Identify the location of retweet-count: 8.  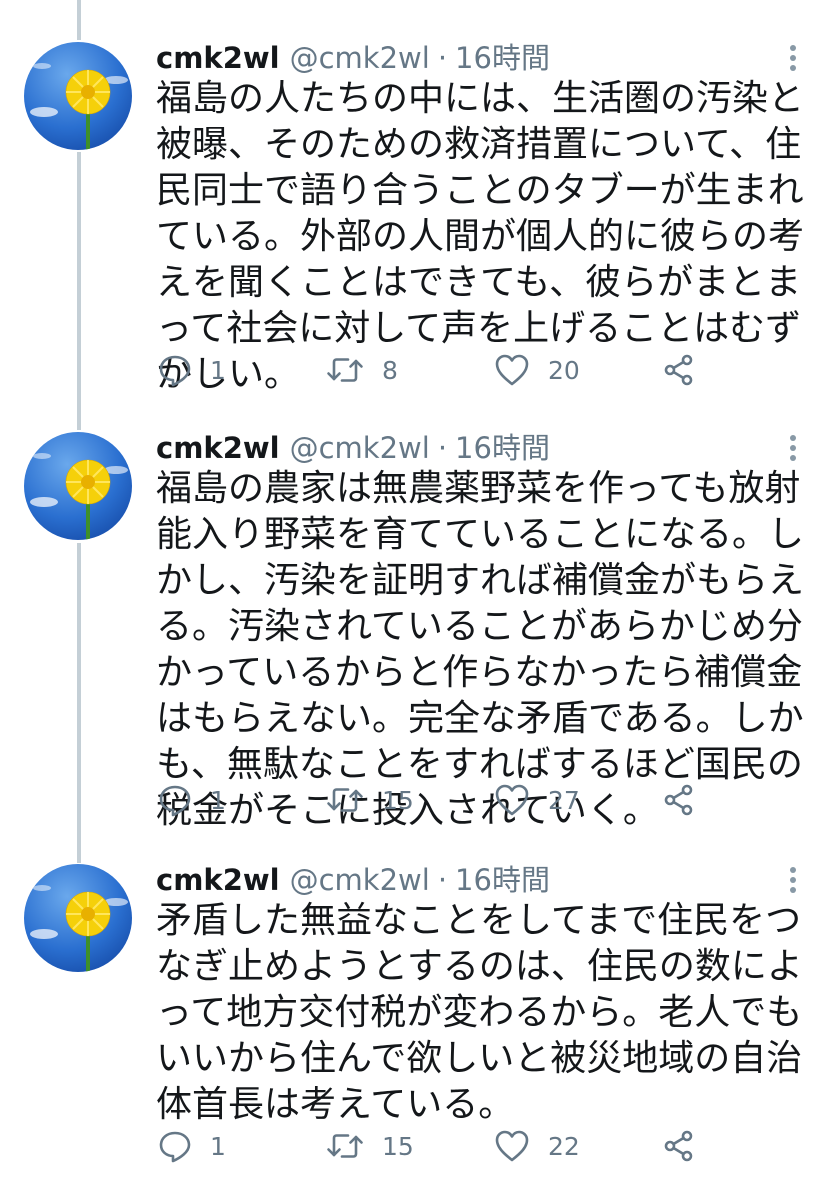
(390, 370).